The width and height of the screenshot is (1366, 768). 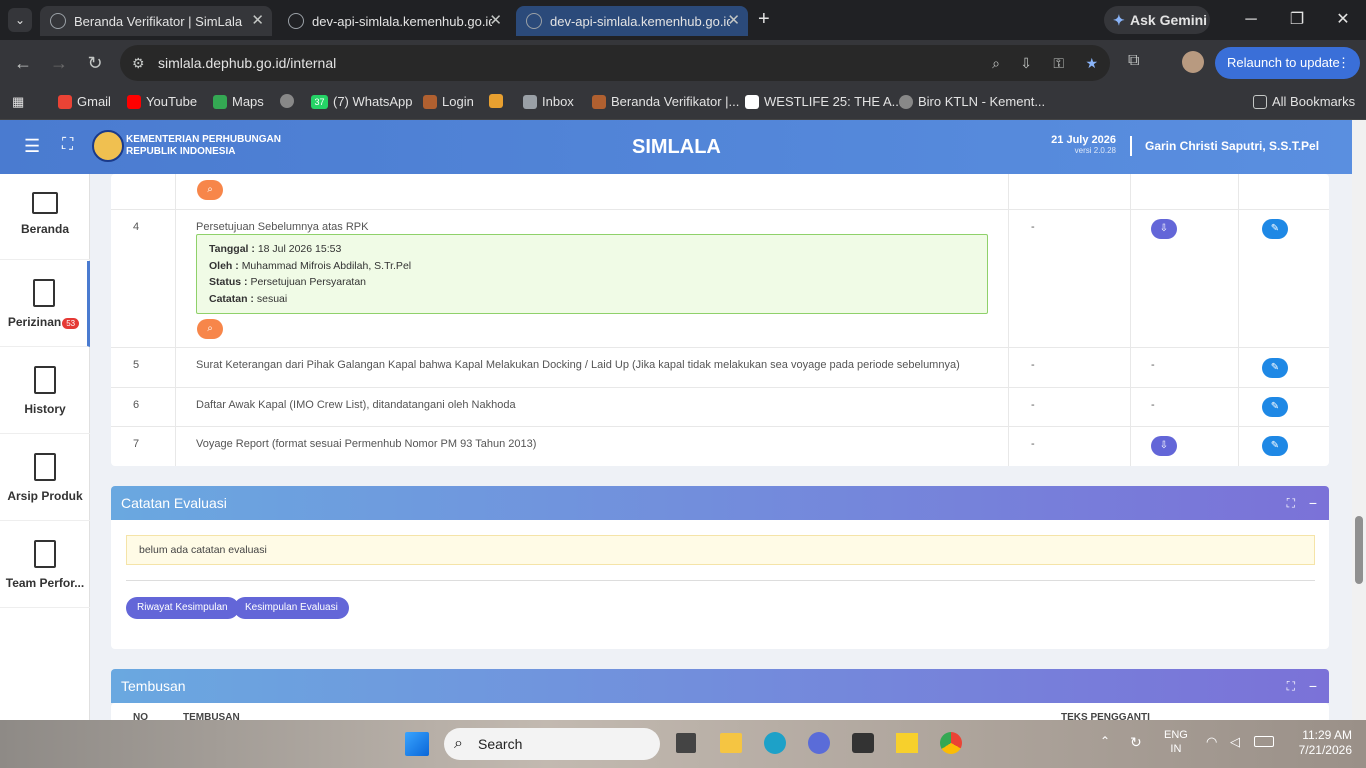 What do you see at coordinates (1304, 101) in the screenshot?
I see `all-bookmarks: All Bookmarks` at bounding box center [1304, 101].